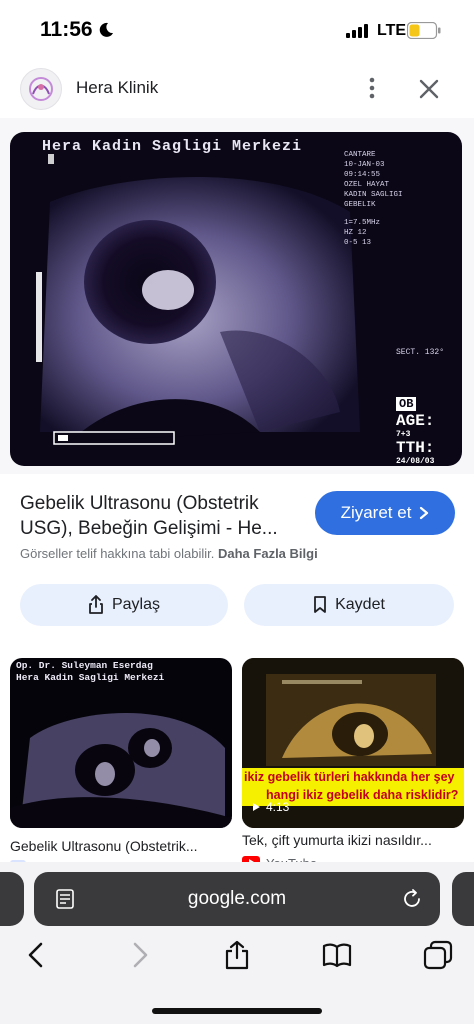 The height and width of the screenshot is (1024, 474). I want to click on site-name: Hera Klinik, so click(117, 88).